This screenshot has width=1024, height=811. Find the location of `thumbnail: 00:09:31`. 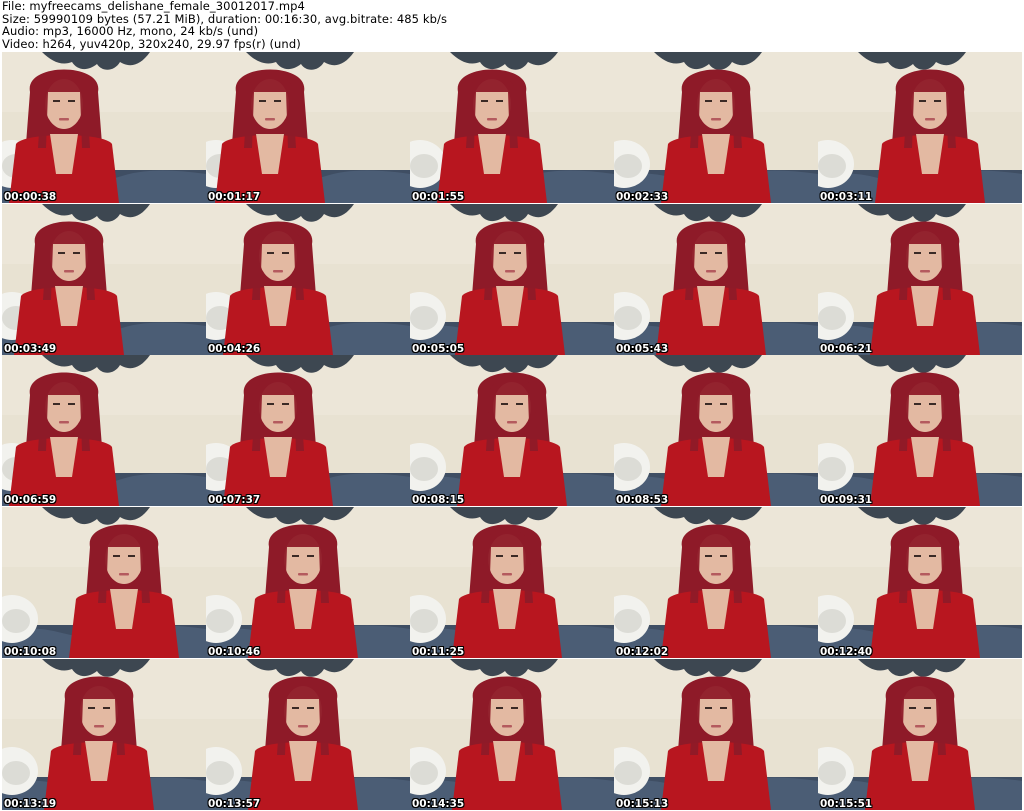

thumbnail: 00:09:31 is located at coordinates (920, 430).